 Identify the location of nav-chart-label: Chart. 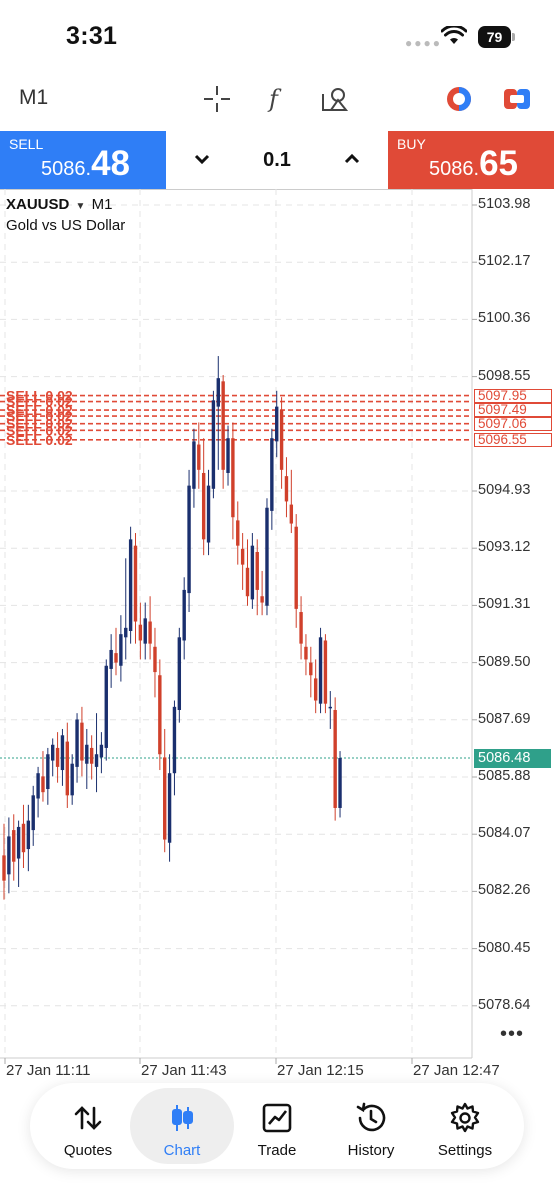
(182, 1150).